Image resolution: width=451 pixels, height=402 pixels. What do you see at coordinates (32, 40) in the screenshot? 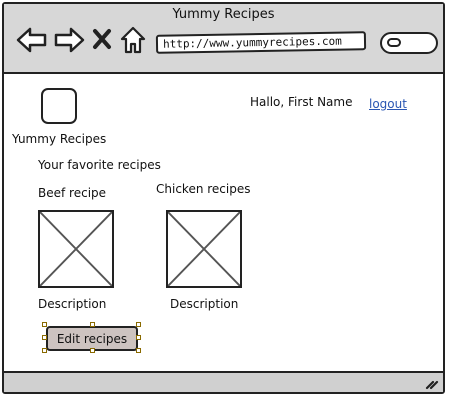
I see `back-arrow-icon` at bounding box center [32, 40].